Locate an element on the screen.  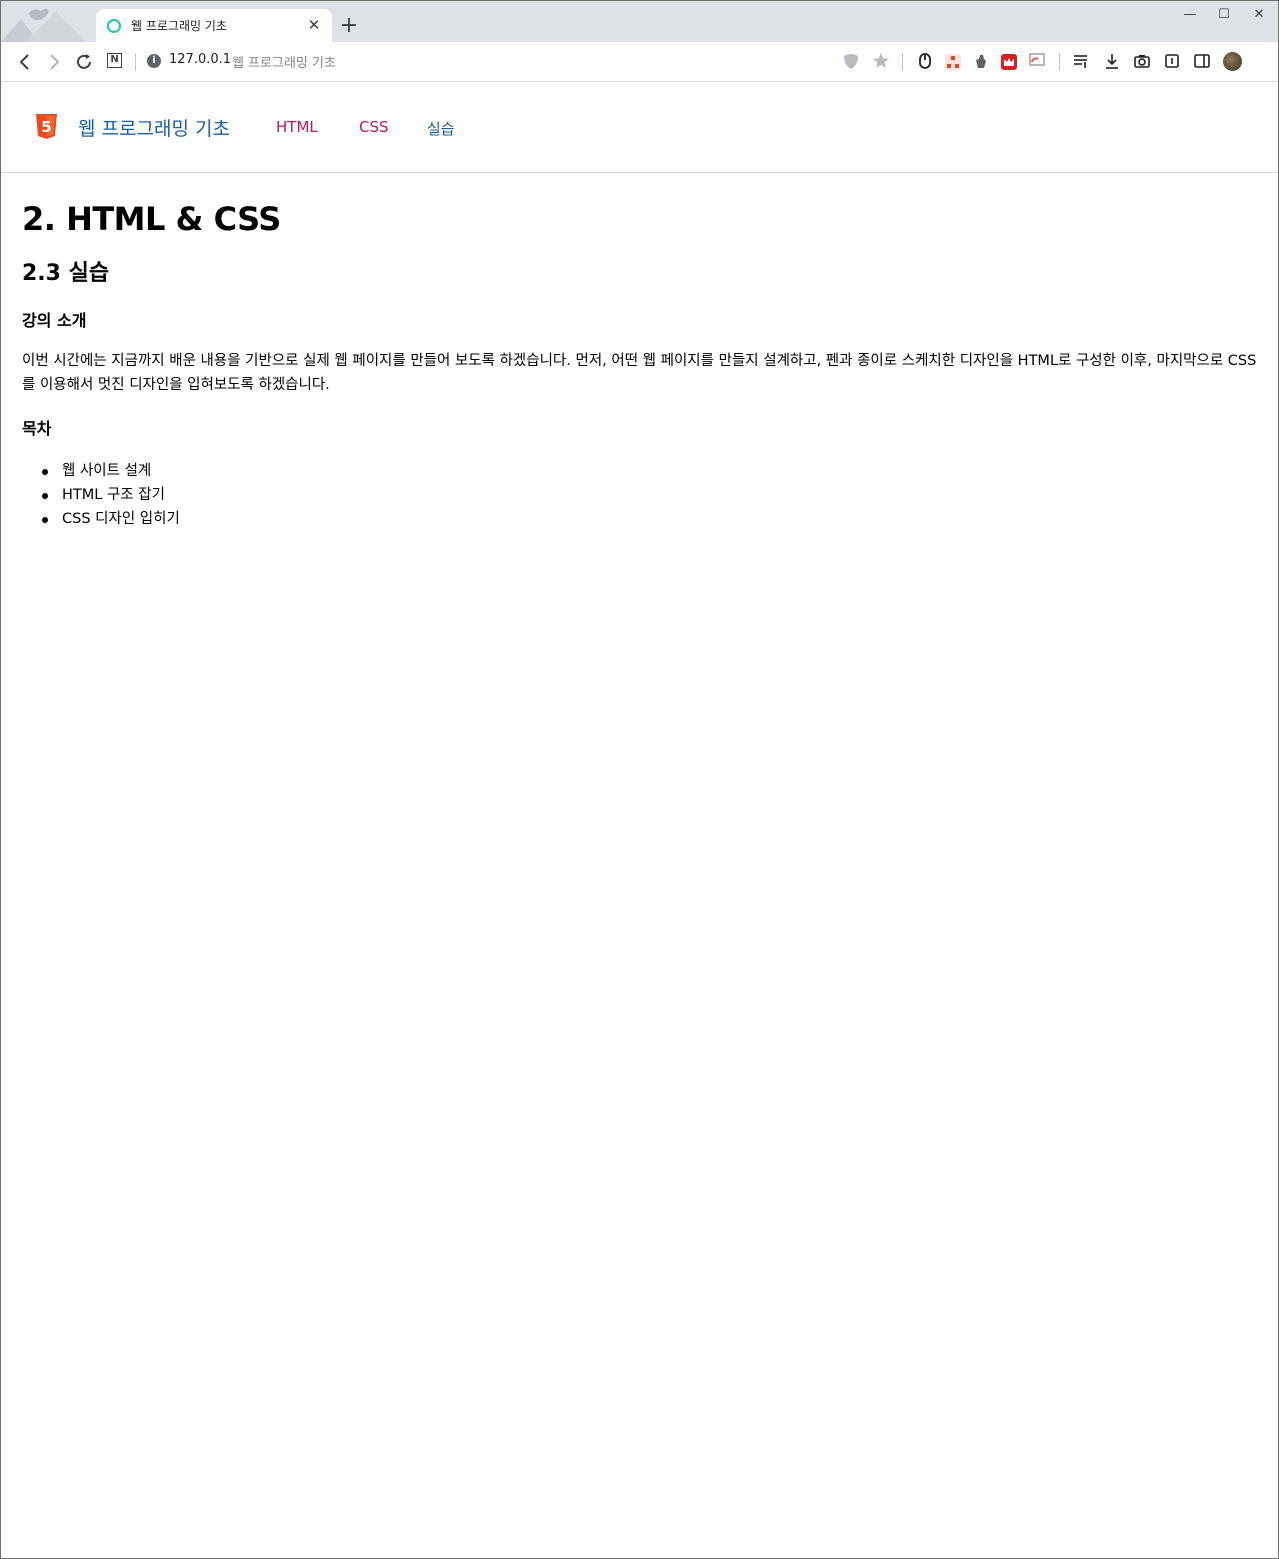
back-icon is located at coordinates (25, 62).